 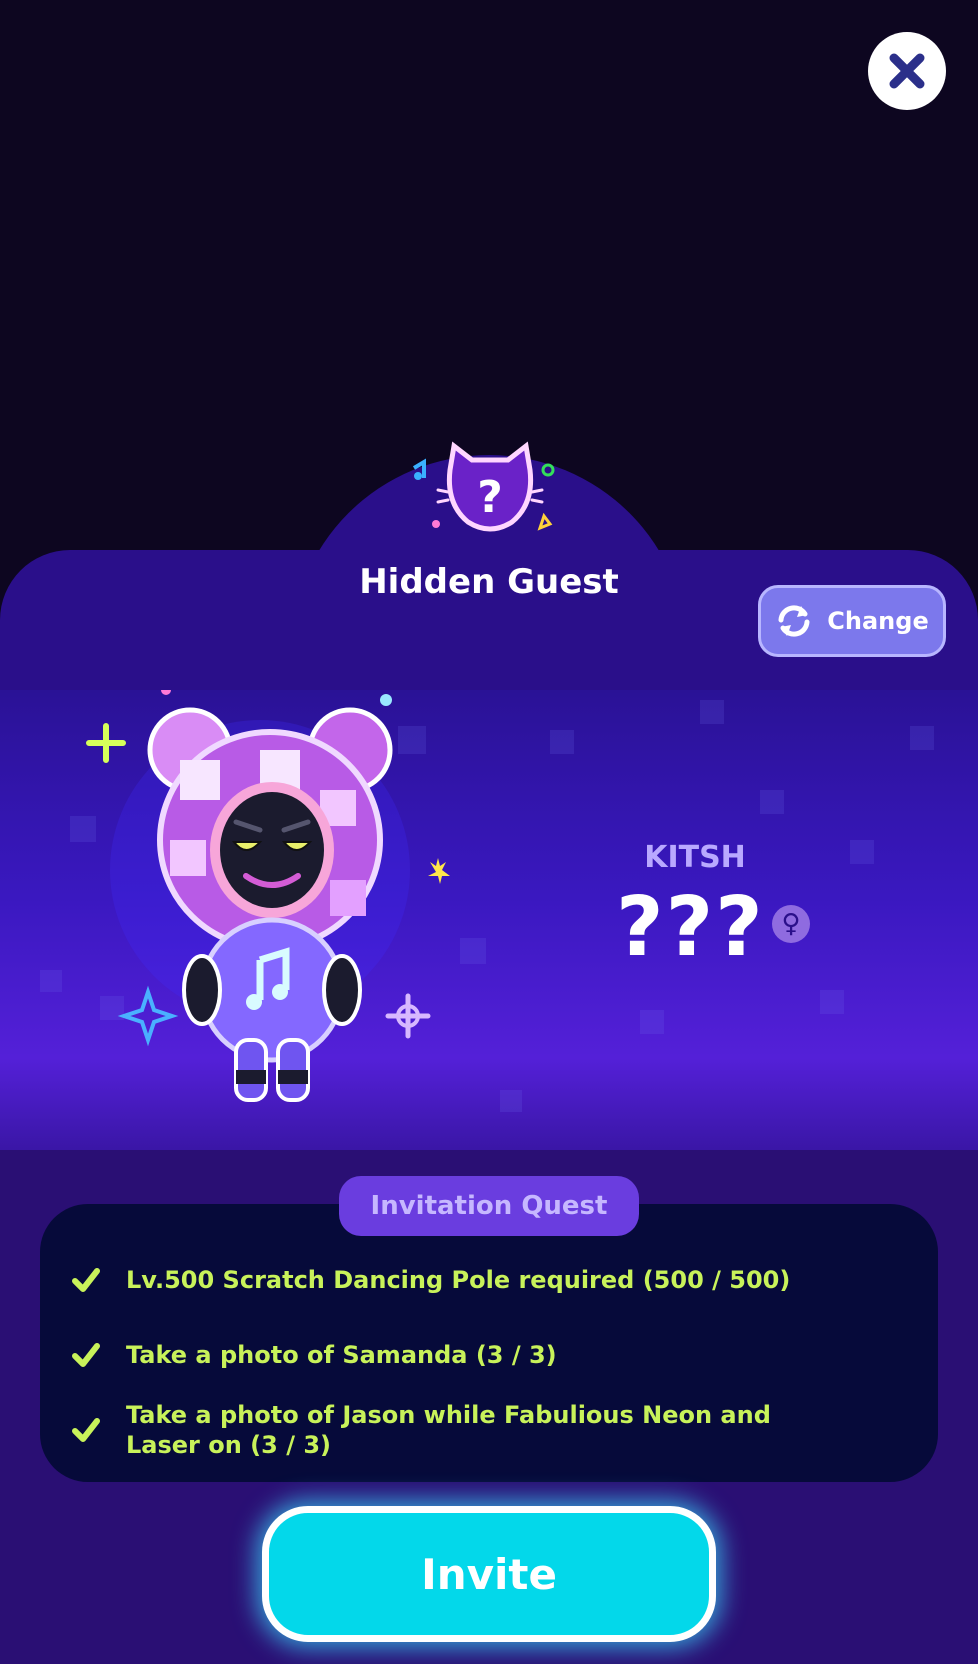 I want to click on guest-character, so click(x=268, y=896).